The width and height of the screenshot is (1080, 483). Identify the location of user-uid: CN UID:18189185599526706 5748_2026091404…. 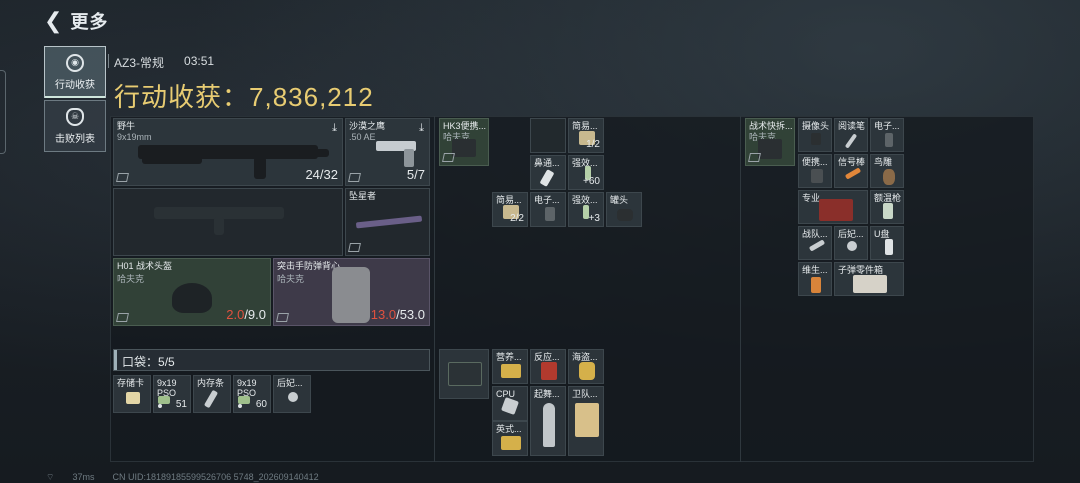
(215, 477).